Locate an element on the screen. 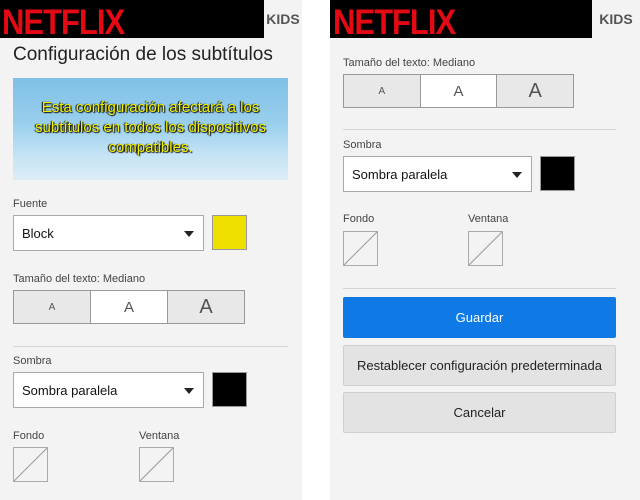 This screenshot has height=500, width=640. reset-defaults-button: Restablecer configuración predeterminada is located at coordinates (479, 365).